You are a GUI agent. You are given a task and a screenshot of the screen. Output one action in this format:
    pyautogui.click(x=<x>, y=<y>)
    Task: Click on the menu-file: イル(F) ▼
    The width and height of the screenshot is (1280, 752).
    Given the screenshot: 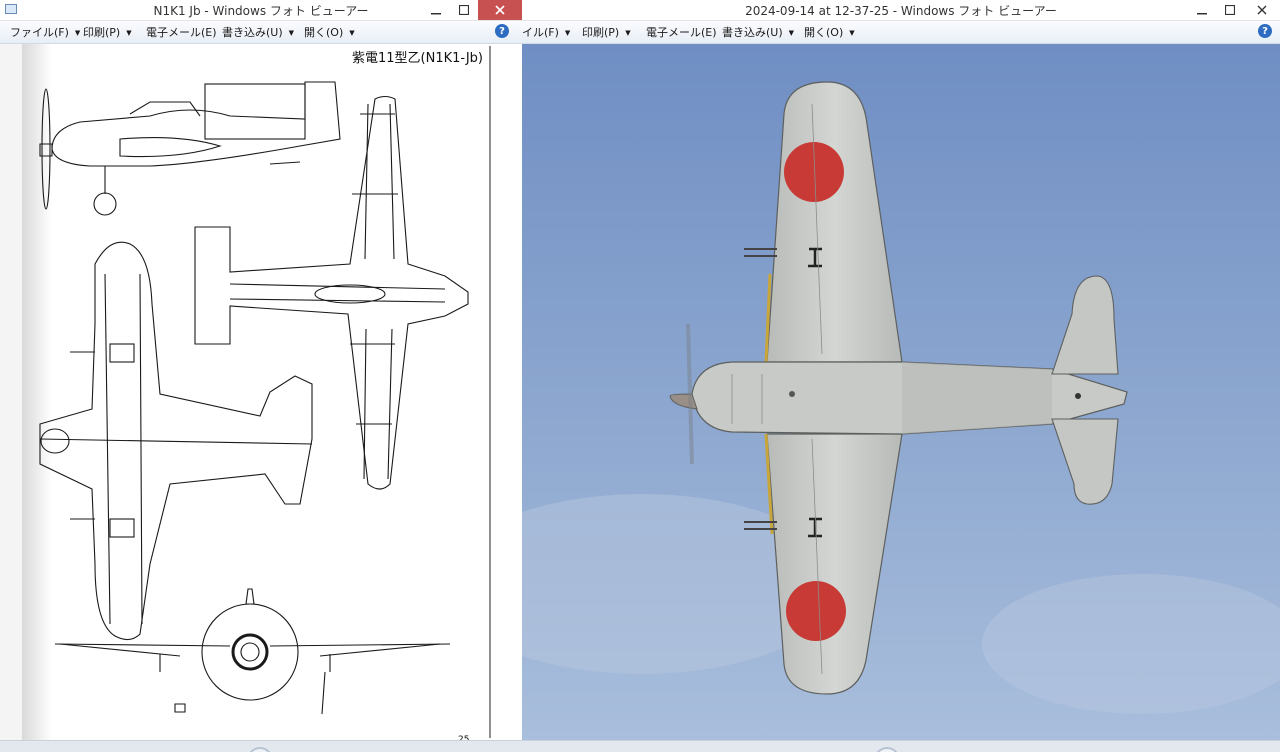 What is the action you would take?
    pyautogui.click(x=546, y=32)
    